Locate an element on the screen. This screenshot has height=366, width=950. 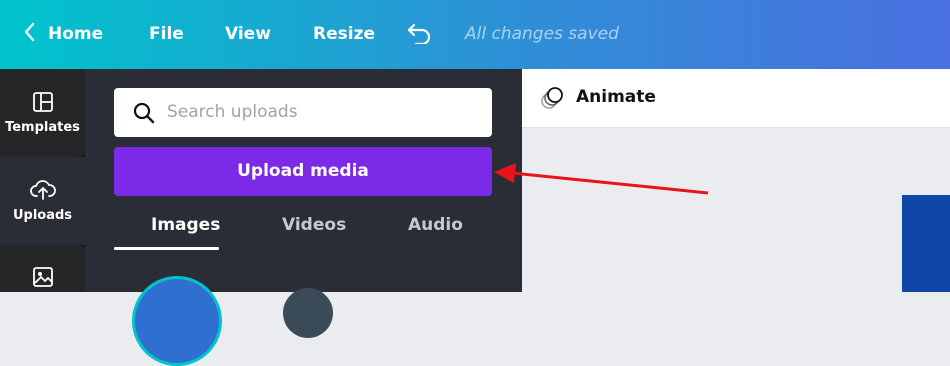
rail-label-uploads: Uploads is located at coordinates (42, 215).